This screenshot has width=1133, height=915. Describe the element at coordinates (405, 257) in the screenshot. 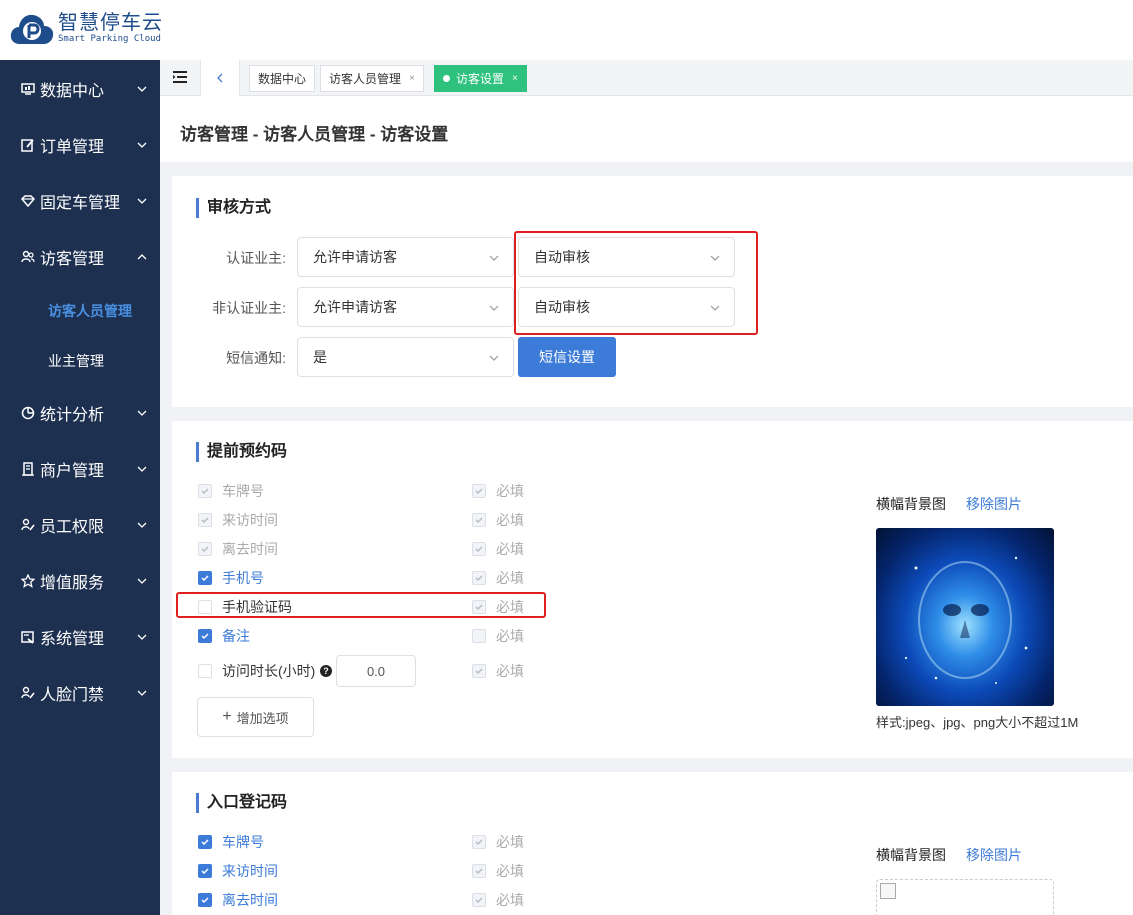

I see `certified-owner-apply-select: 允许申请访客` at that location.